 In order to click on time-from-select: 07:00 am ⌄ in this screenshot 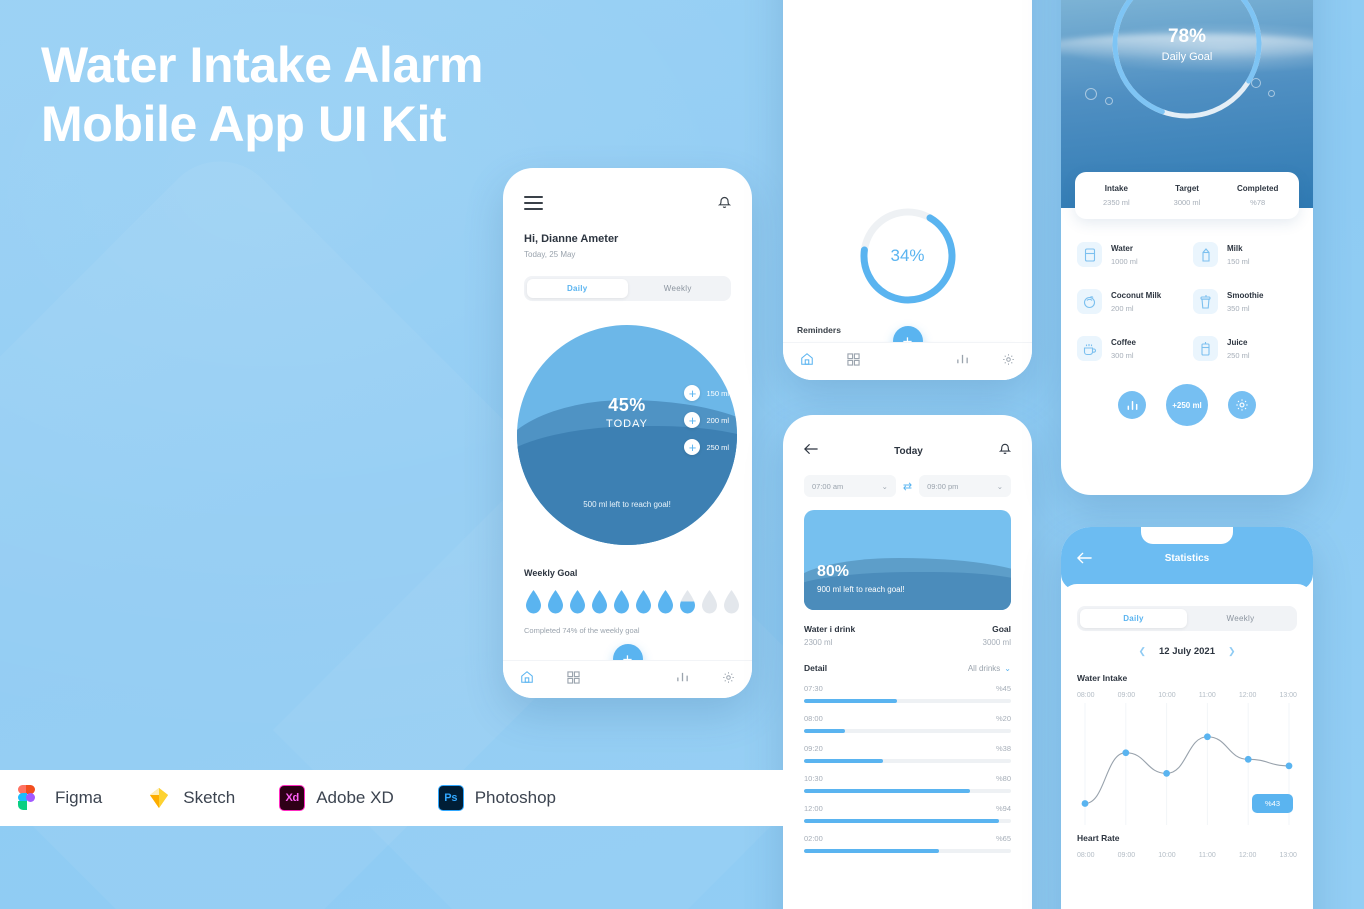, I will do `click(850, 486)`.